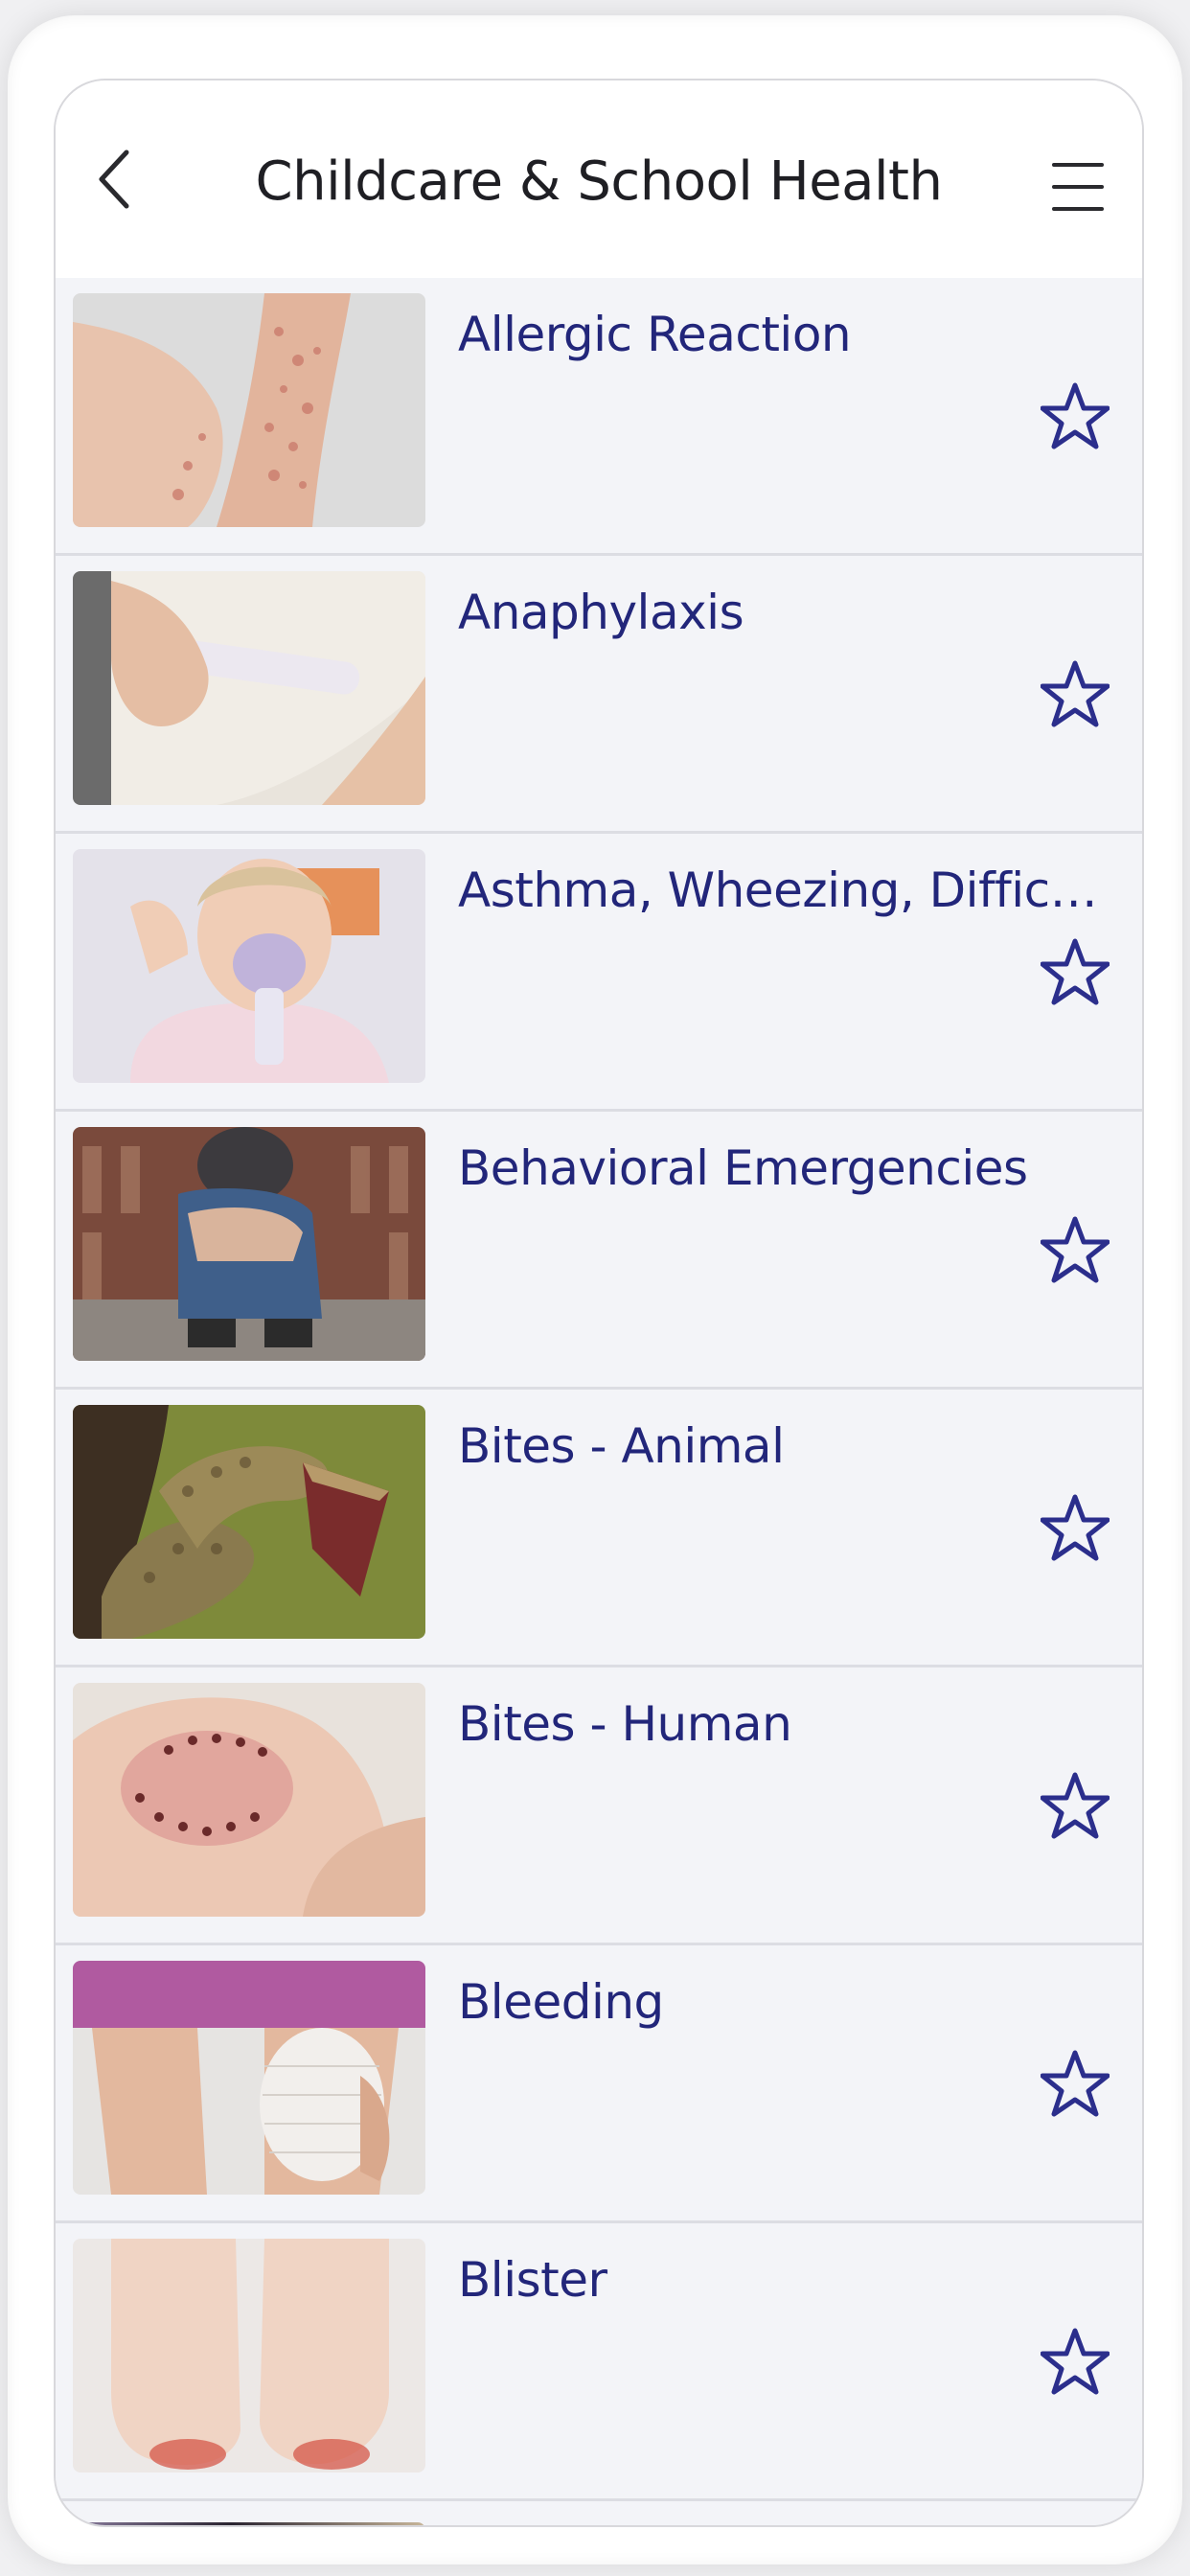 The image size is (1190, 2576). Describe the element at coordinates (249, 966) in the screenshot. I see `child-with-nebulizer-mask-image` at that location.